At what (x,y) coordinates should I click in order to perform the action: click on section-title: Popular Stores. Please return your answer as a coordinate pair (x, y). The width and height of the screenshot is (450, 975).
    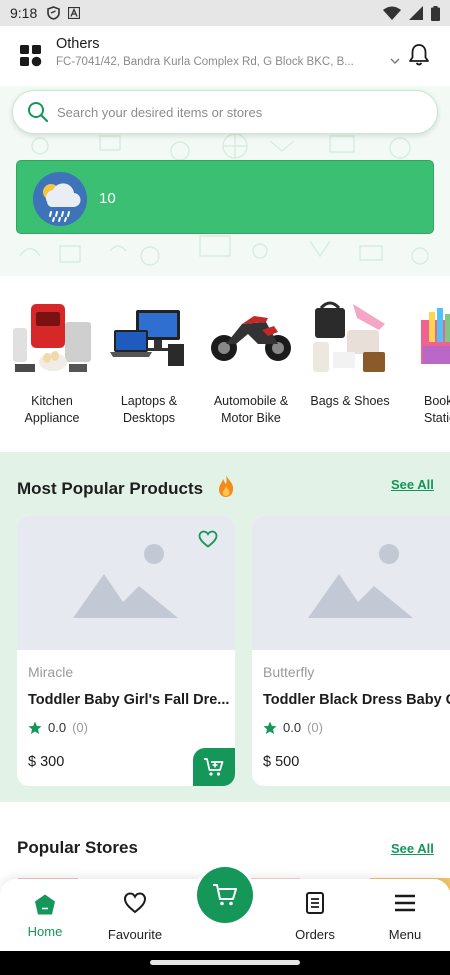
    Looking at the image, I should click on (77, 847).